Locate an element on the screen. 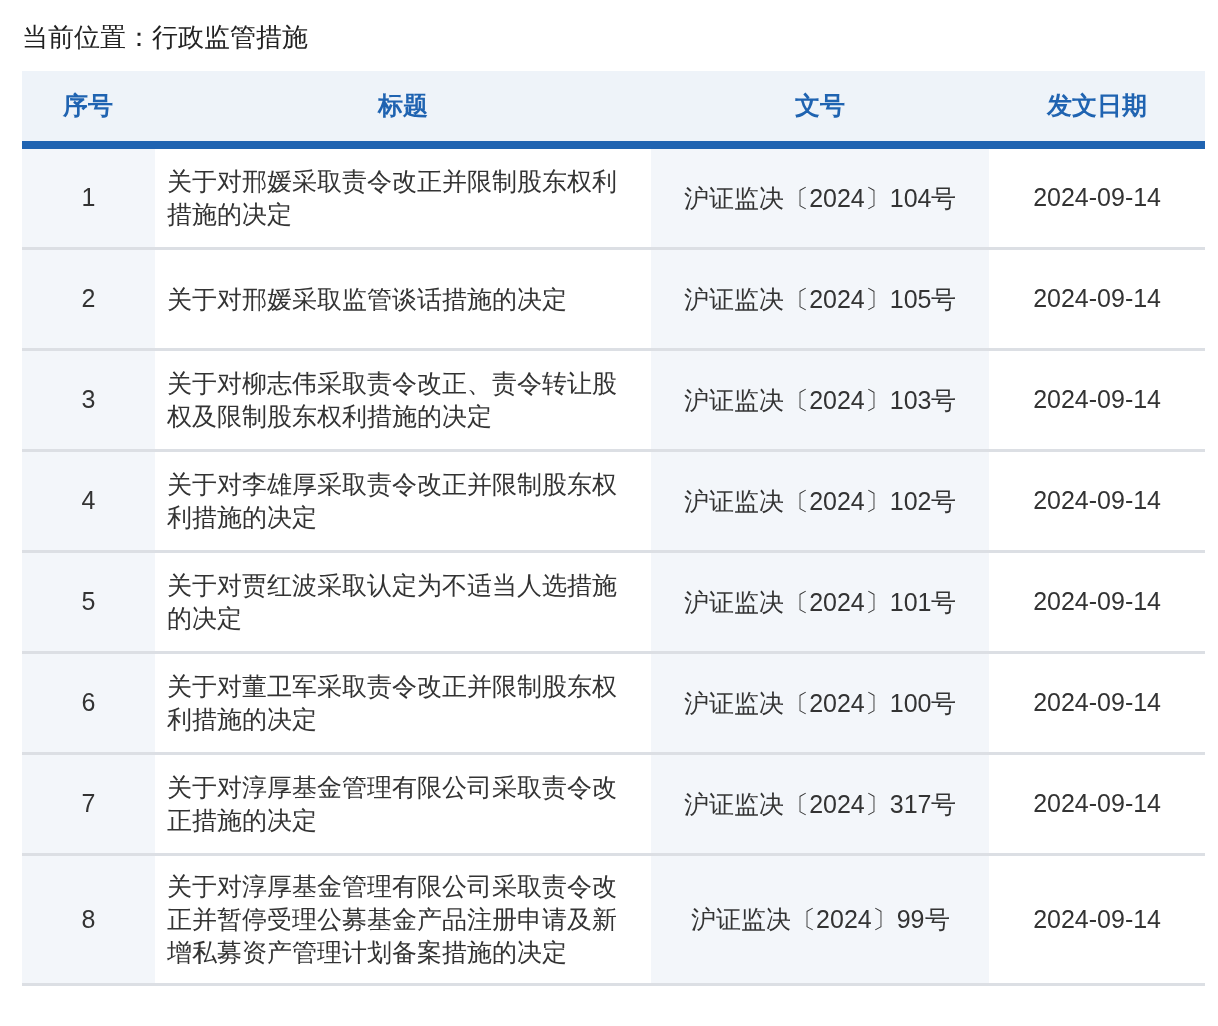 This screenshot has height=1026, width=1218. breadcrumb: 当前位置：行政监管措施 is located at coordinates (165, 37).